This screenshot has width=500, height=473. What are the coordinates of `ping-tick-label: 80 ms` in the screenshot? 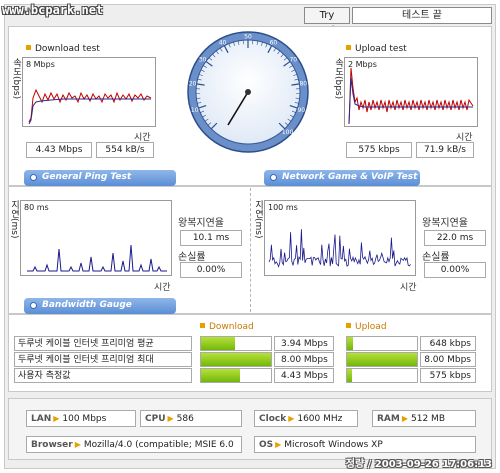 It's located at (36, 207).